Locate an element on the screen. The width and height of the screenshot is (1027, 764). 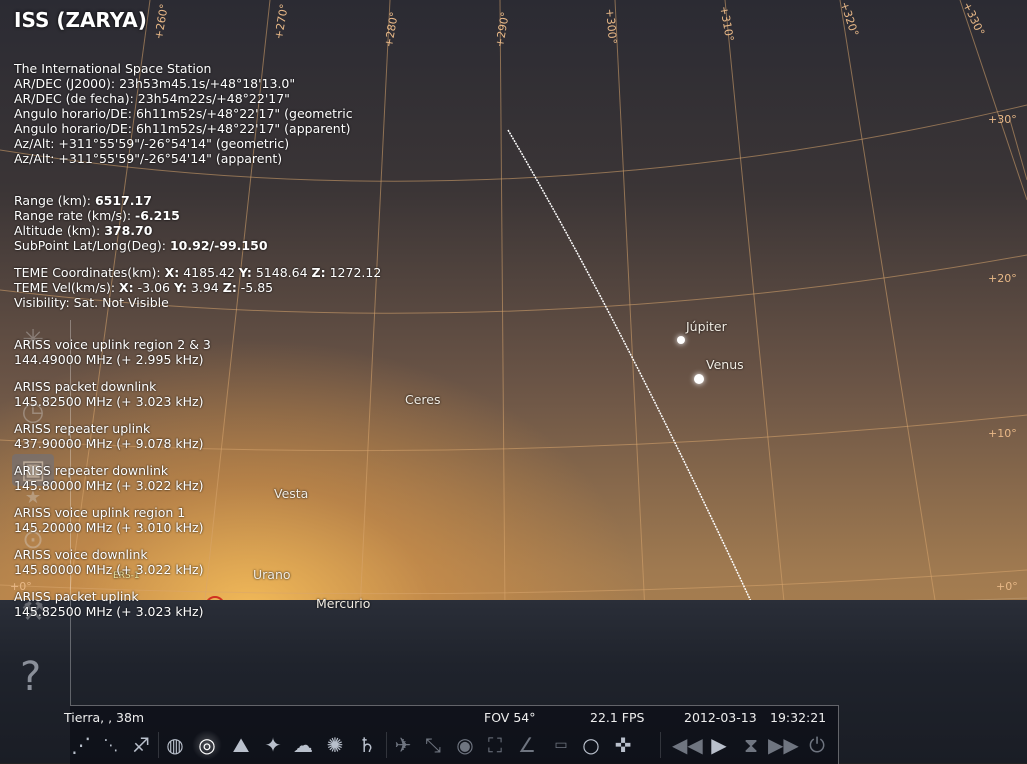
object-name: The International Space Station is located at coordinates (113, 68).